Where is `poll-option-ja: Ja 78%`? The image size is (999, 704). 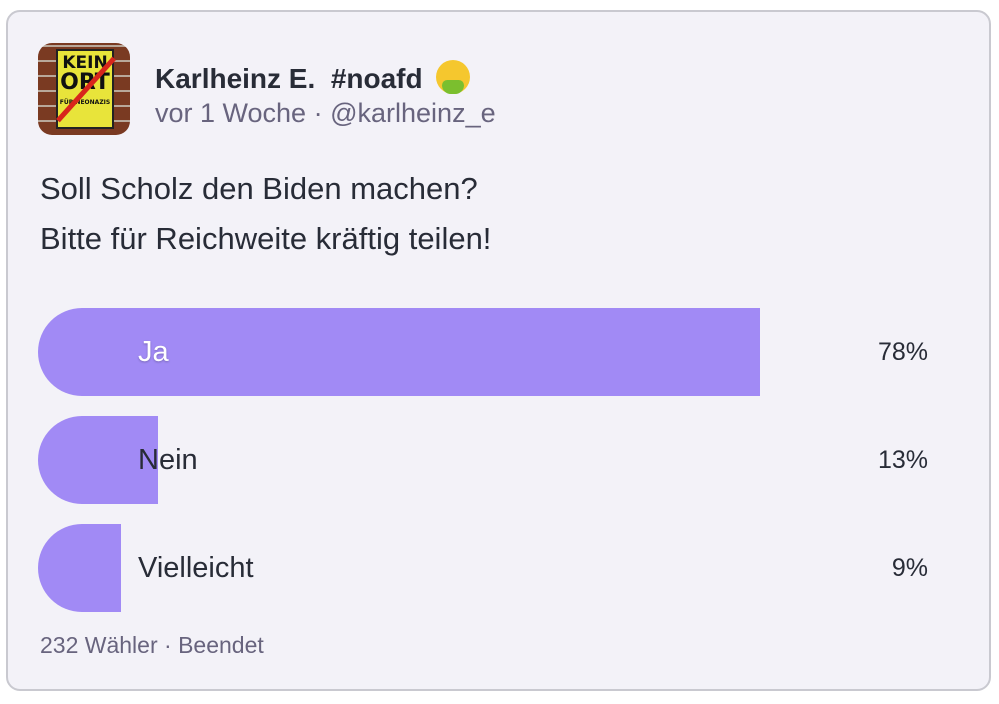
poll-option-ja: Ja 78% is located at coordinates (483, 352).